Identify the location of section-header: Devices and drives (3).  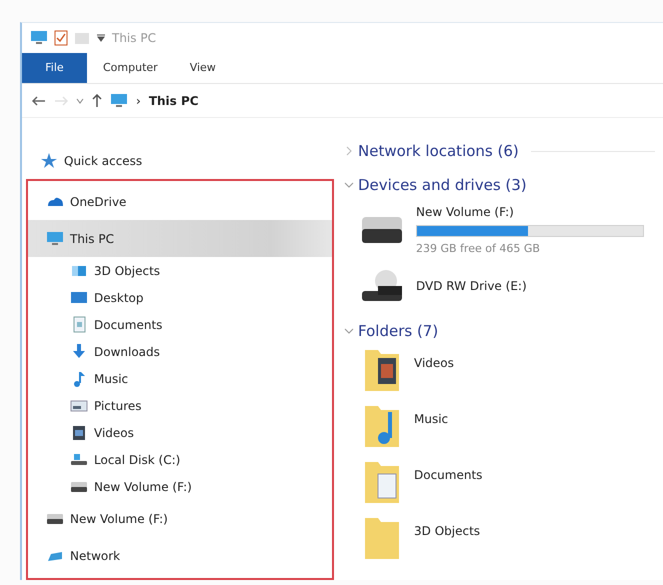
(442, 185).